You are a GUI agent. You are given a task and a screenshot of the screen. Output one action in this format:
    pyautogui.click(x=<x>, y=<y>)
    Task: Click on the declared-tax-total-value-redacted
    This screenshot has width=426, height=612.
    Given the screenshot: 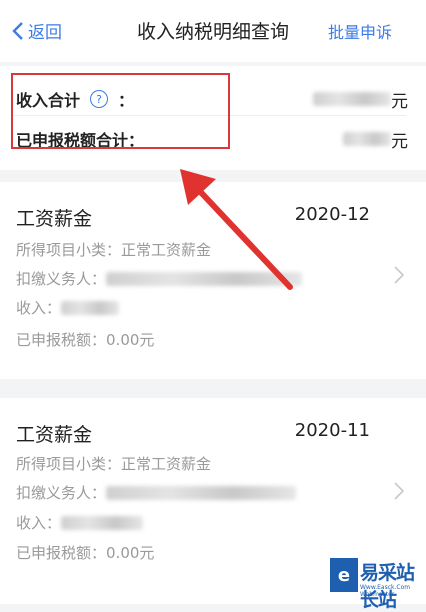 What is the action you would take?
    pyautogui.click(x=367, y=139)
    